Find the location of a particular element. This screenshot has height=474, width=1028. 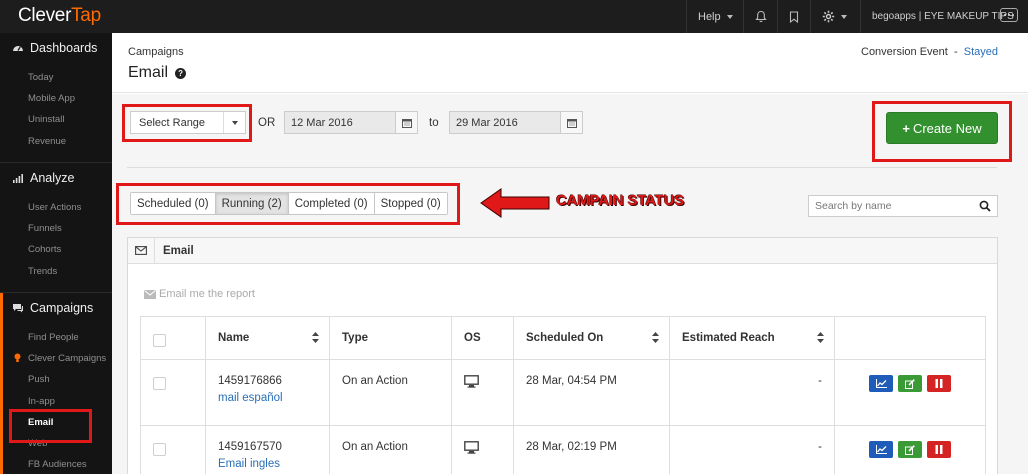

column-header-os: OS is located at coordinates (482, 338).